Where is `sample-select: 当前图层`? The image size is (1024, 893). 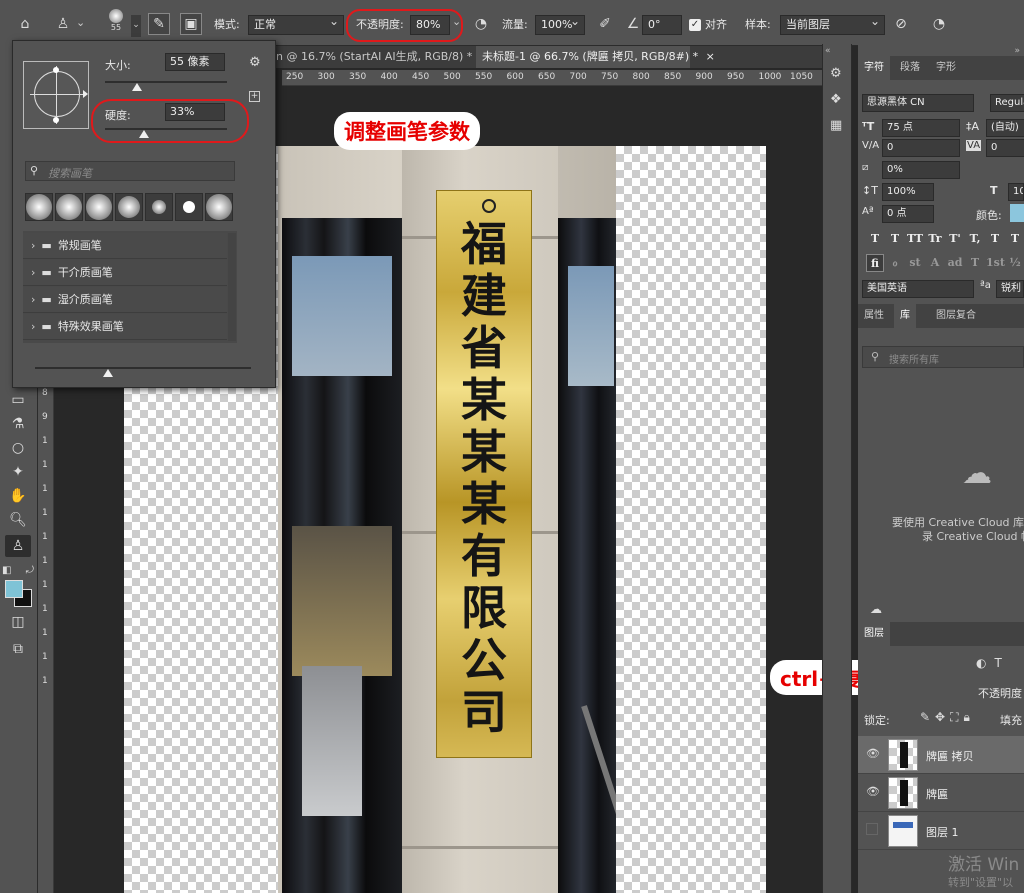 sample-select: 当前图层 is located at coordinates (832, 25).